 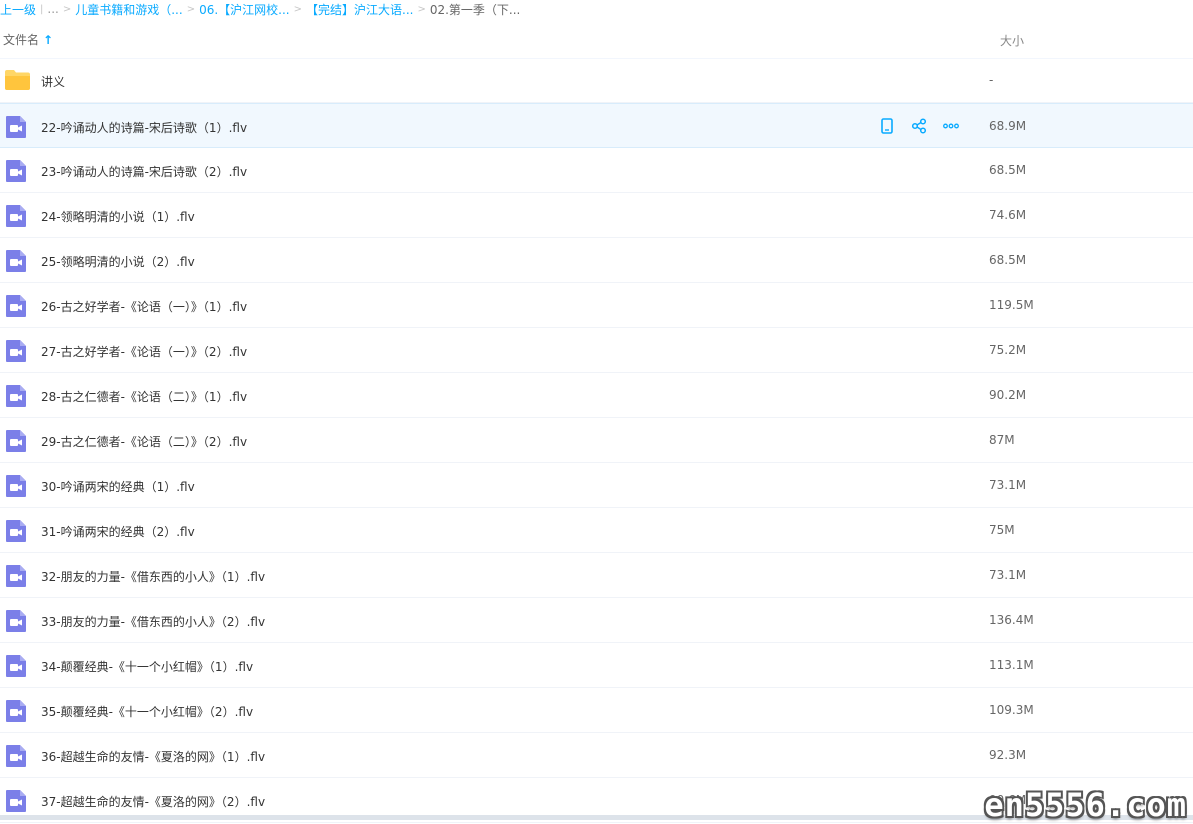 What do you see at coordinates (48, 40) in the screenshot?
I see `sort-arrow-icon: ↑` at bounding box center [48, 40].